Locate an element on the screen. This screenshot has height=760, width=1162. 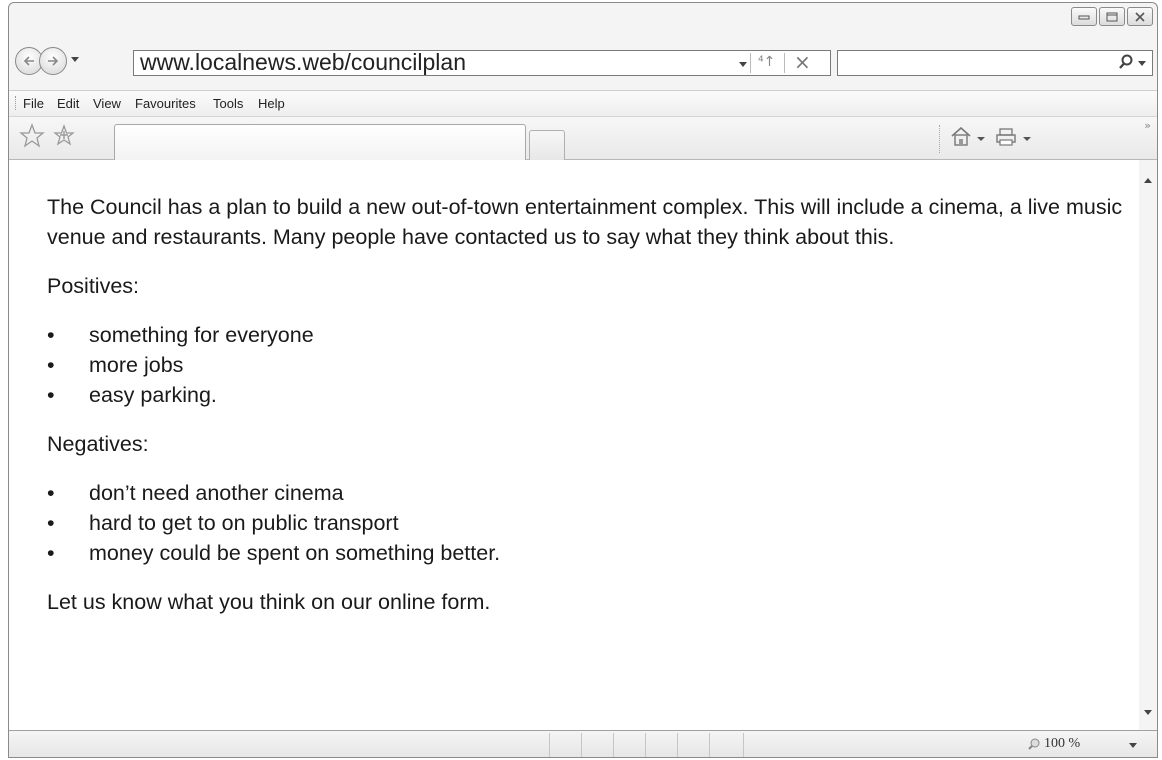
list-item-text: don’t need another cinema is located at coordinates (216, 493).